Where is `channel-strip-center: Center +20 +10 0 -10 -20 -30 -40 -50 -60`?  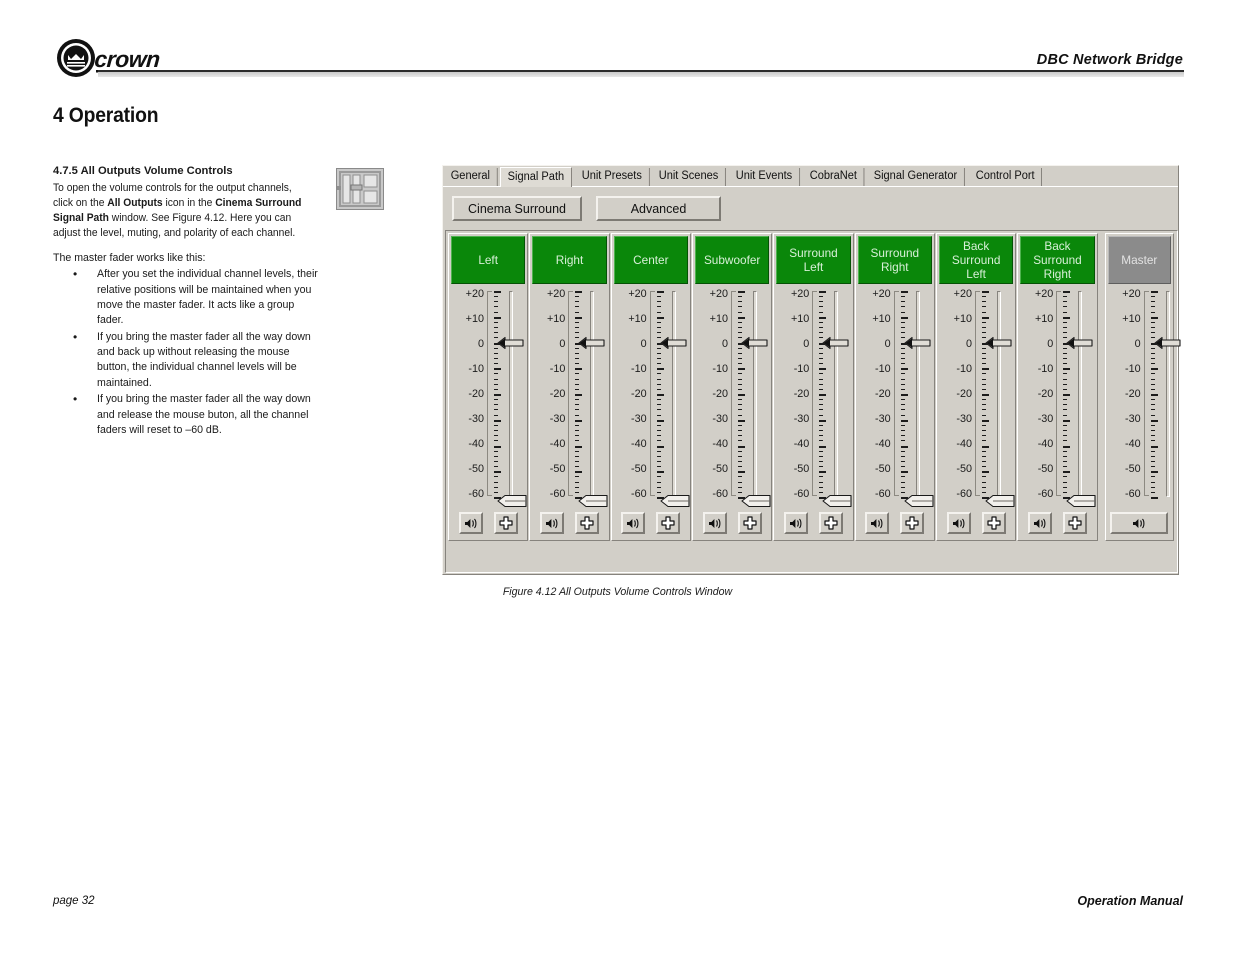
channel-strip-center: Center +20 +10 0 -10 -20 -30 -40 -50 -60 is located at coordinates (650, 387).